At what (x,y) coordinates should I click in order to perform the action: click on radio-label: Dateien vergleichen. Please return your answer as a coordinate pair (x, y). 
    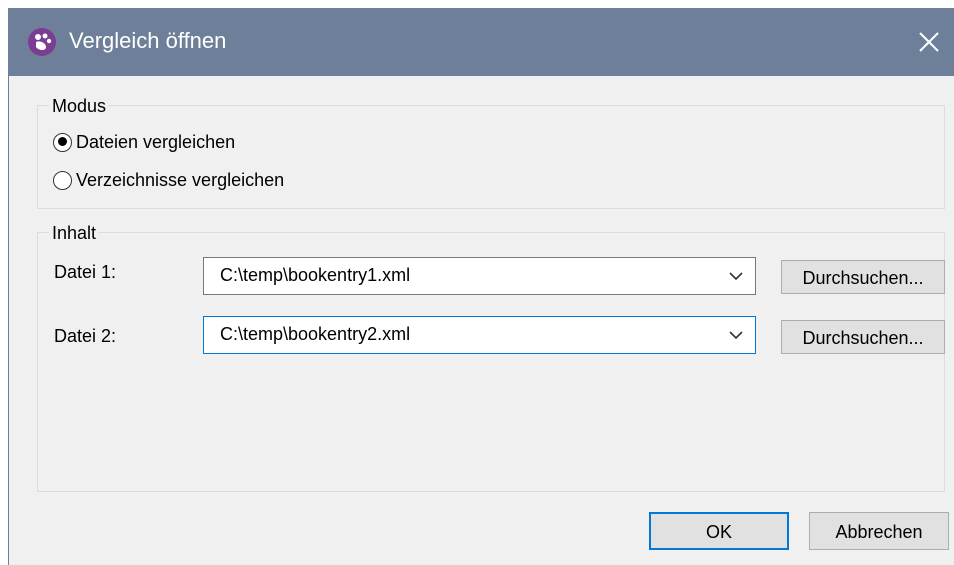
    Looking at the image, I should click on (156, 141).